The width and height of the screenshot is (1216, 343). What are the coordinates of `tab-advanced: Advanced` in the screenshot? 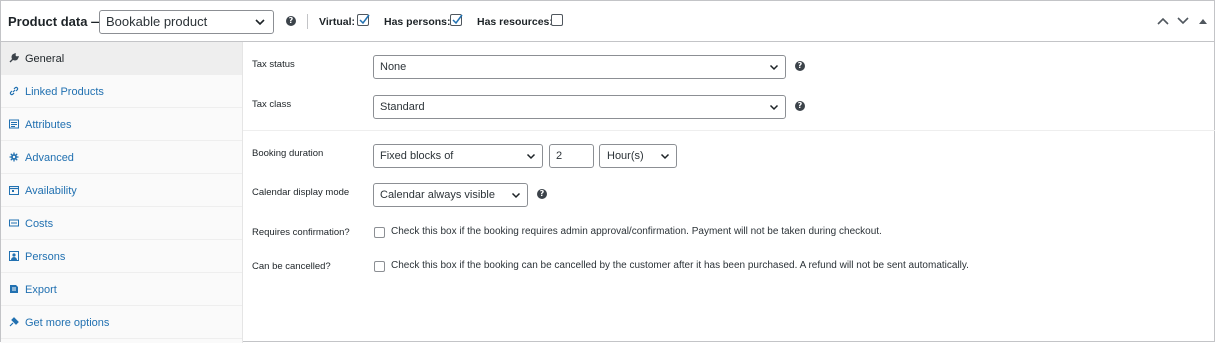 It's located at (121, 157).